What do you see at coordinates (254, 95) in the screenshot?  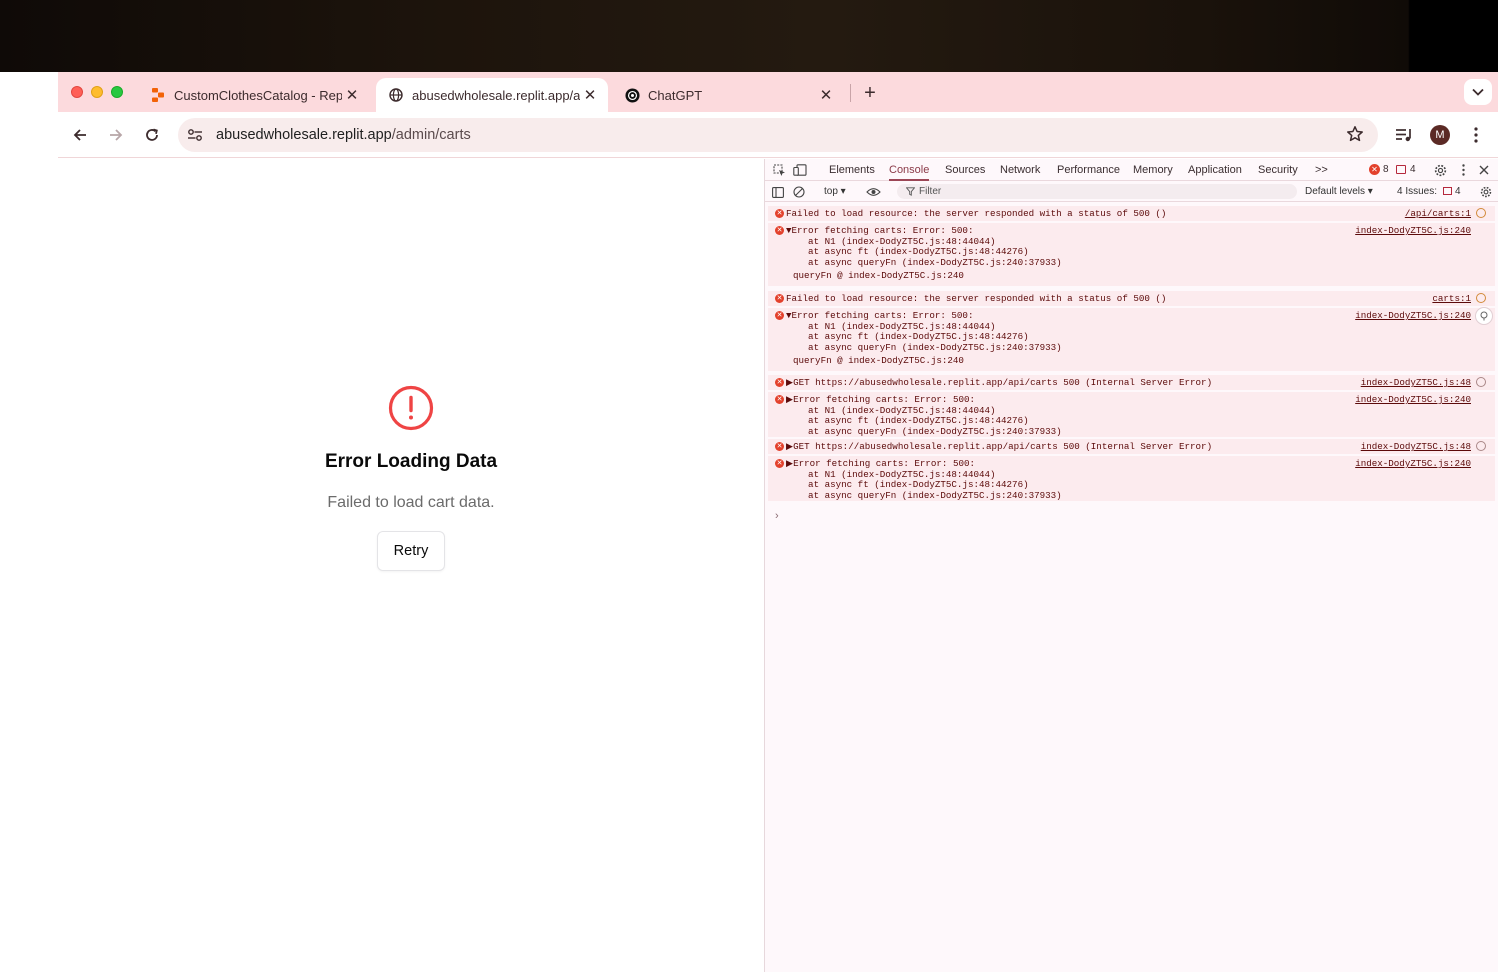 I see `tab-replit: CustomClothesCatalog - Replit ✕` at bounding box center [254, 95].